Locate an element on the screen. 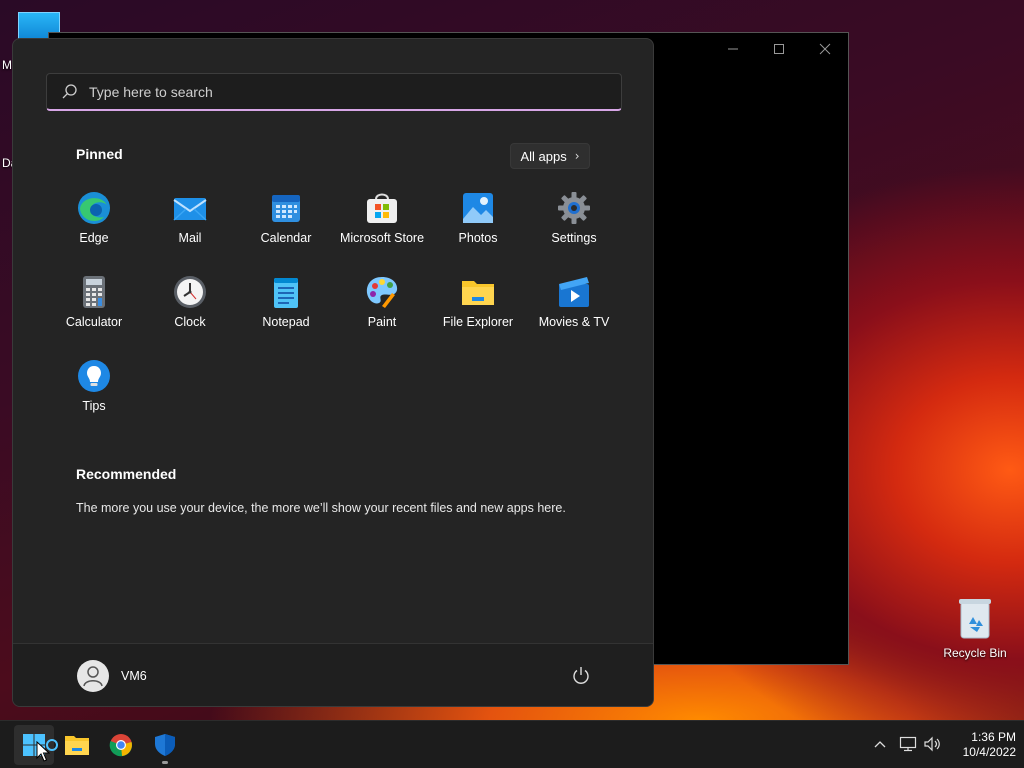 The image size is (1024, 768). pinned-app-clock: Clock is located at coordinates (190, 302).